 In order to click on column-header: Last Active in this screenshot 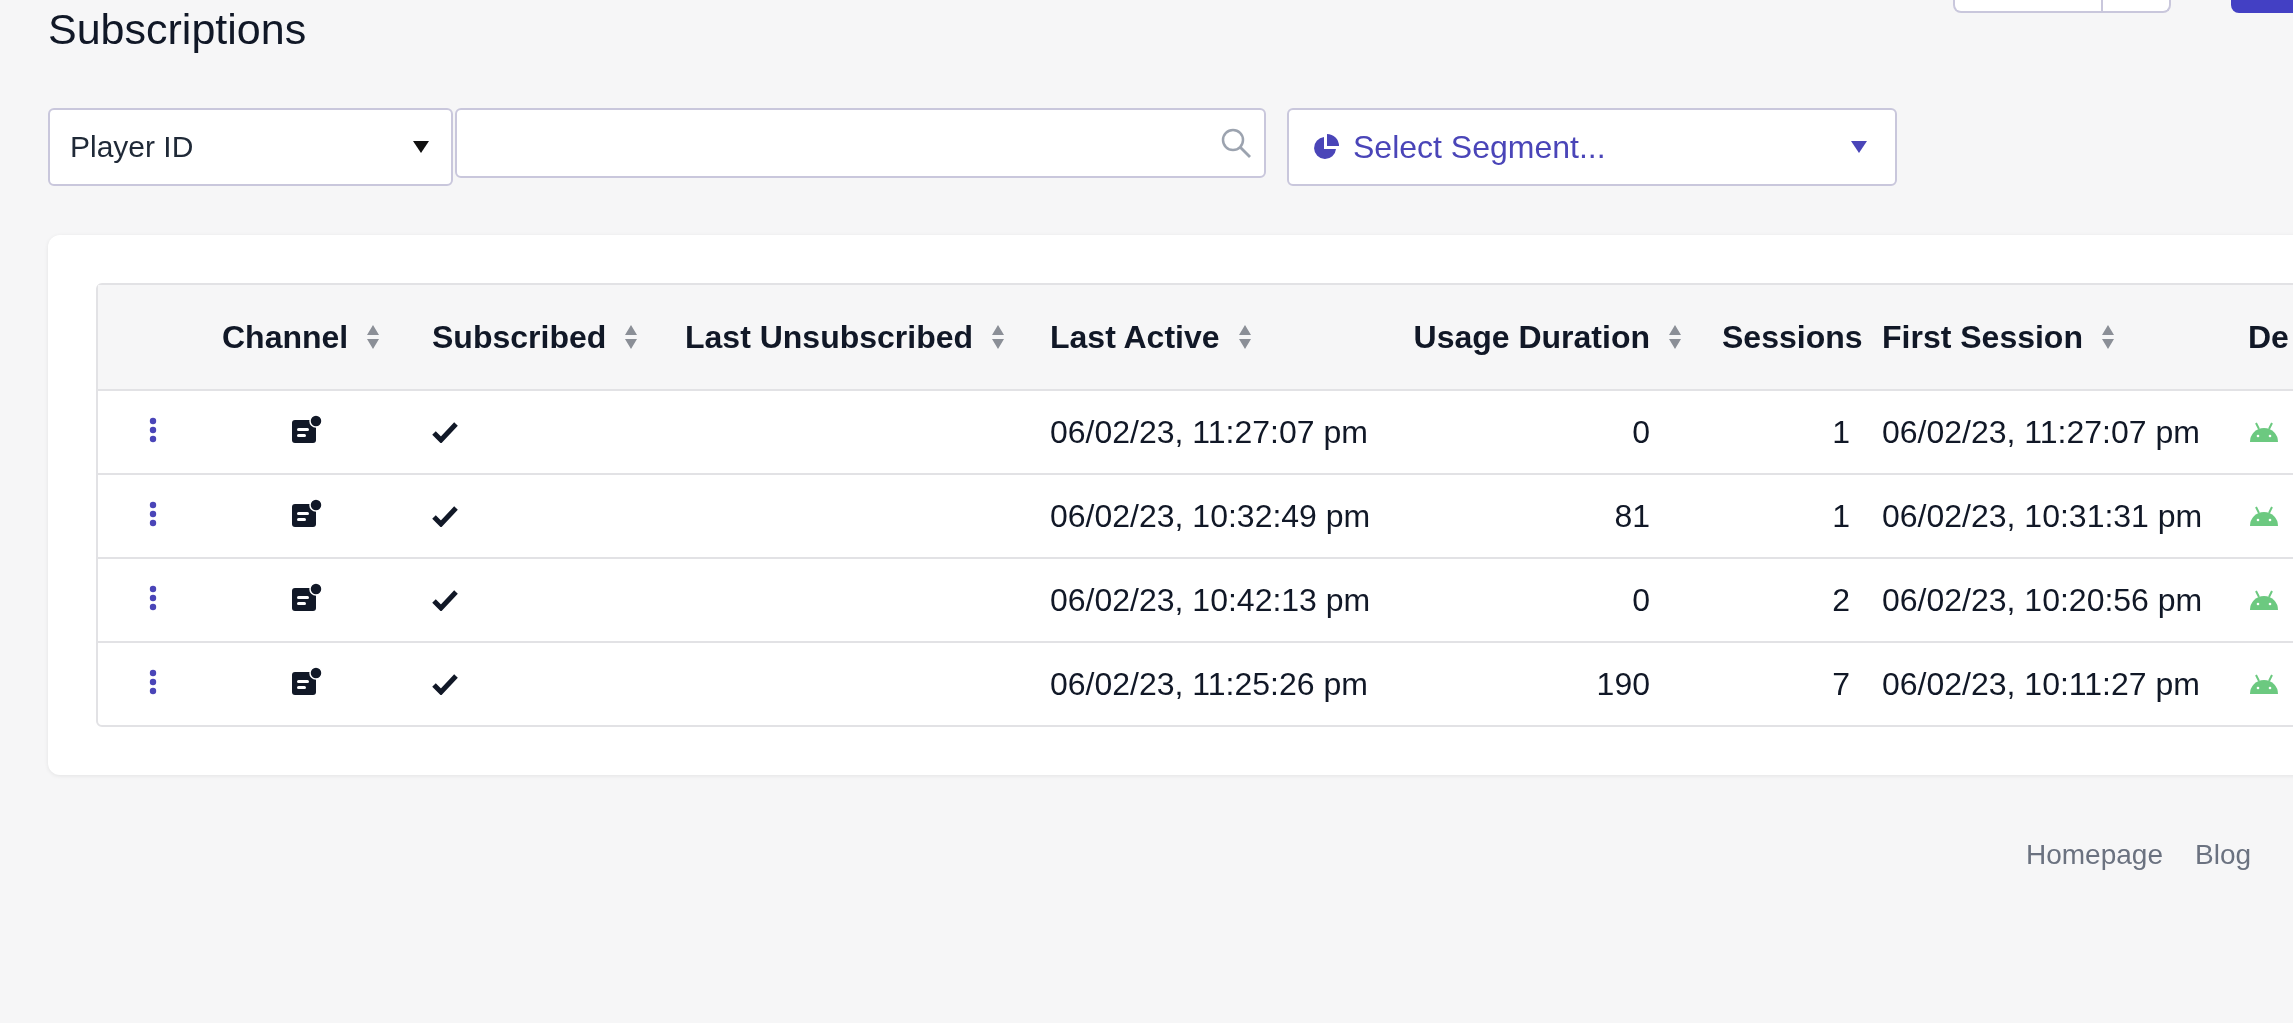, I will do `click(1135, 337)`.